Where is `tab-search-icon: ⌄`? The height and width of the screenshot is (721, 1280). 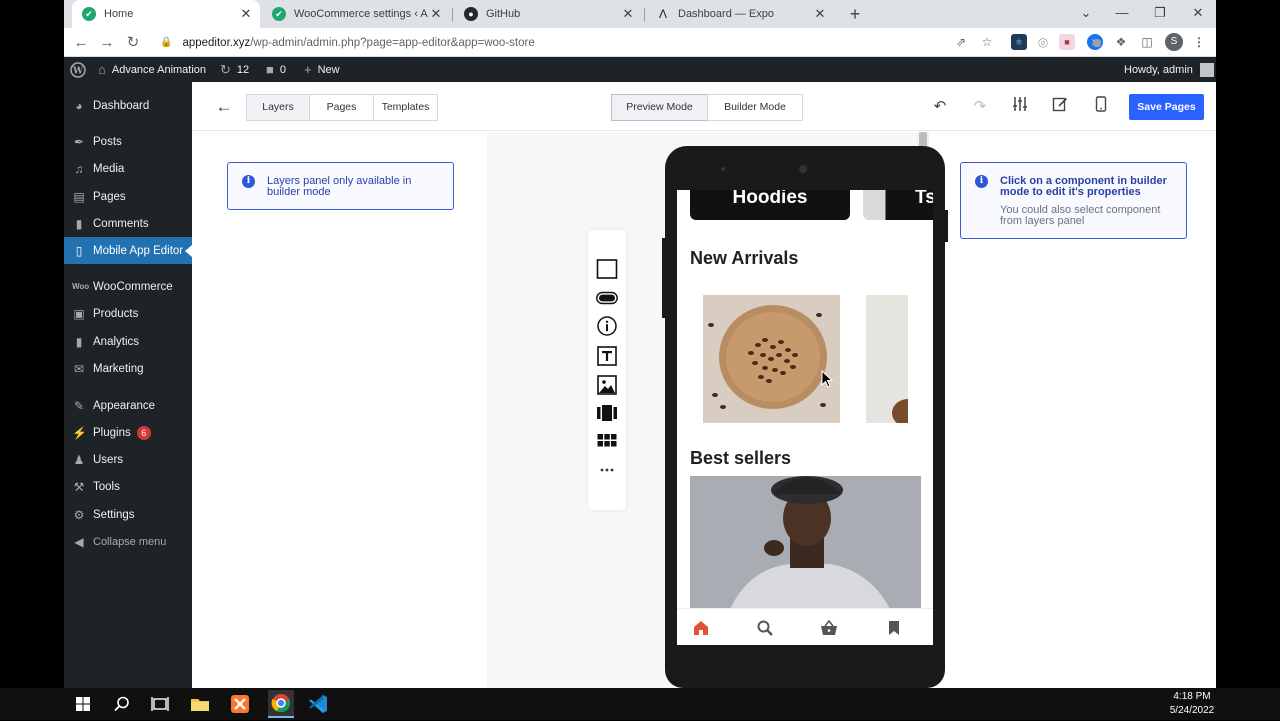 tab-search-icon: ⌄ is located at coordinates (1086, 14).